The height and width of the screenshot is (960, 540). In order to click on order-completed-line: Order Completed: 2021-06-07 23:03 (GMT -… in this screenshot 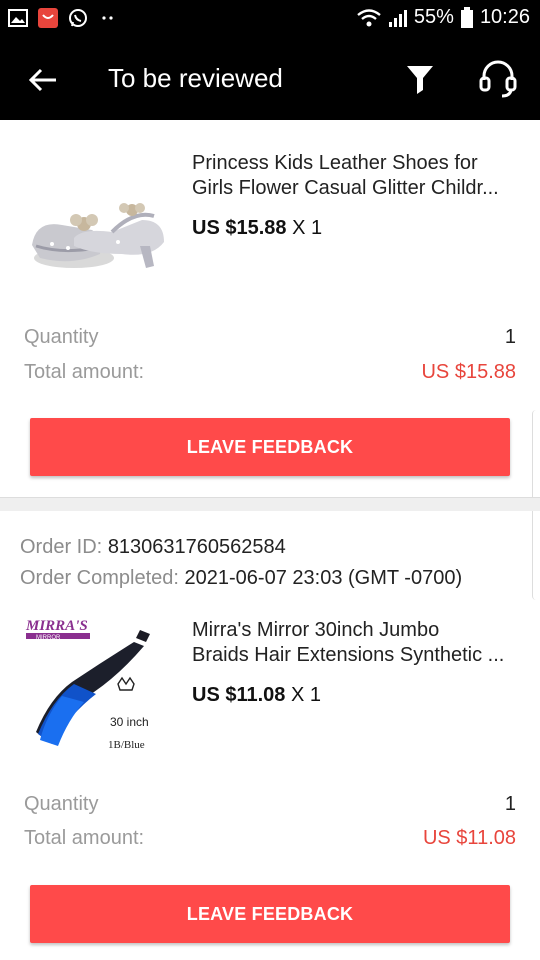, I will do `click(241, 578)`.